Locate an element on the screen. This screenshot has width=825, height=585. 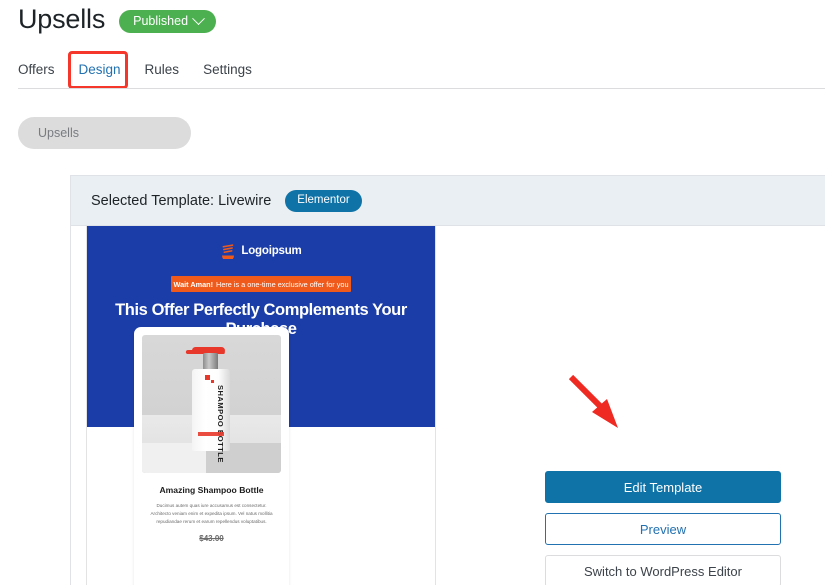
tab-rules: Rules is located at coordinates (162, 70).